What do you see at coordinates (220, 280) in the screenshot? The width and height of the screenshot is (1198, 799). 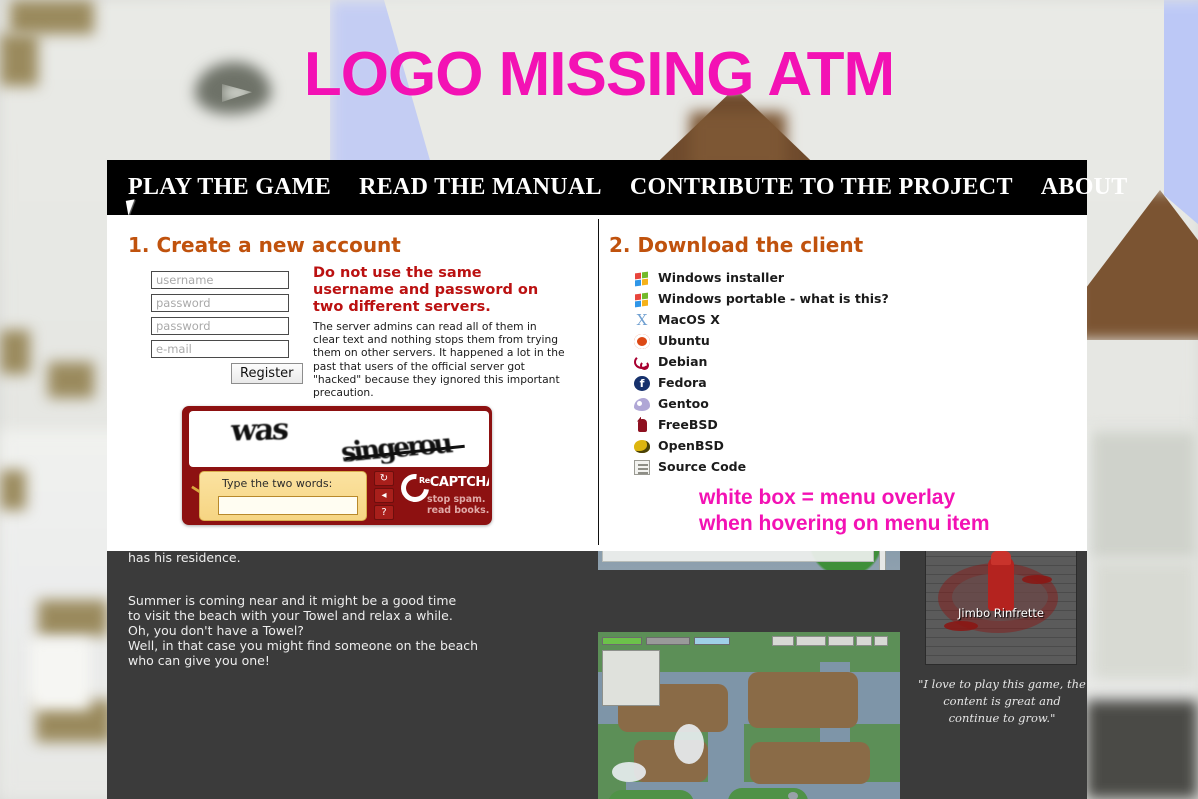 I see `username-input` at bounding box center [220, 280].